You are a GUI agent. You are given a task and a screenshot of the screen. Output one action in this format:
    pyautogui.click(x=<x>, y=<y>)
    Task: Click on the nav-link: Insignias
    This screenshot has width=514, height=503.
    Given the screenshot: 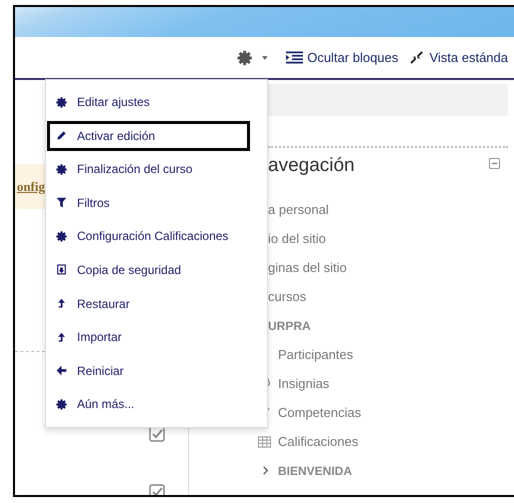 What is the action you would take?
    pyautogui.click(x=304, y=383)
    